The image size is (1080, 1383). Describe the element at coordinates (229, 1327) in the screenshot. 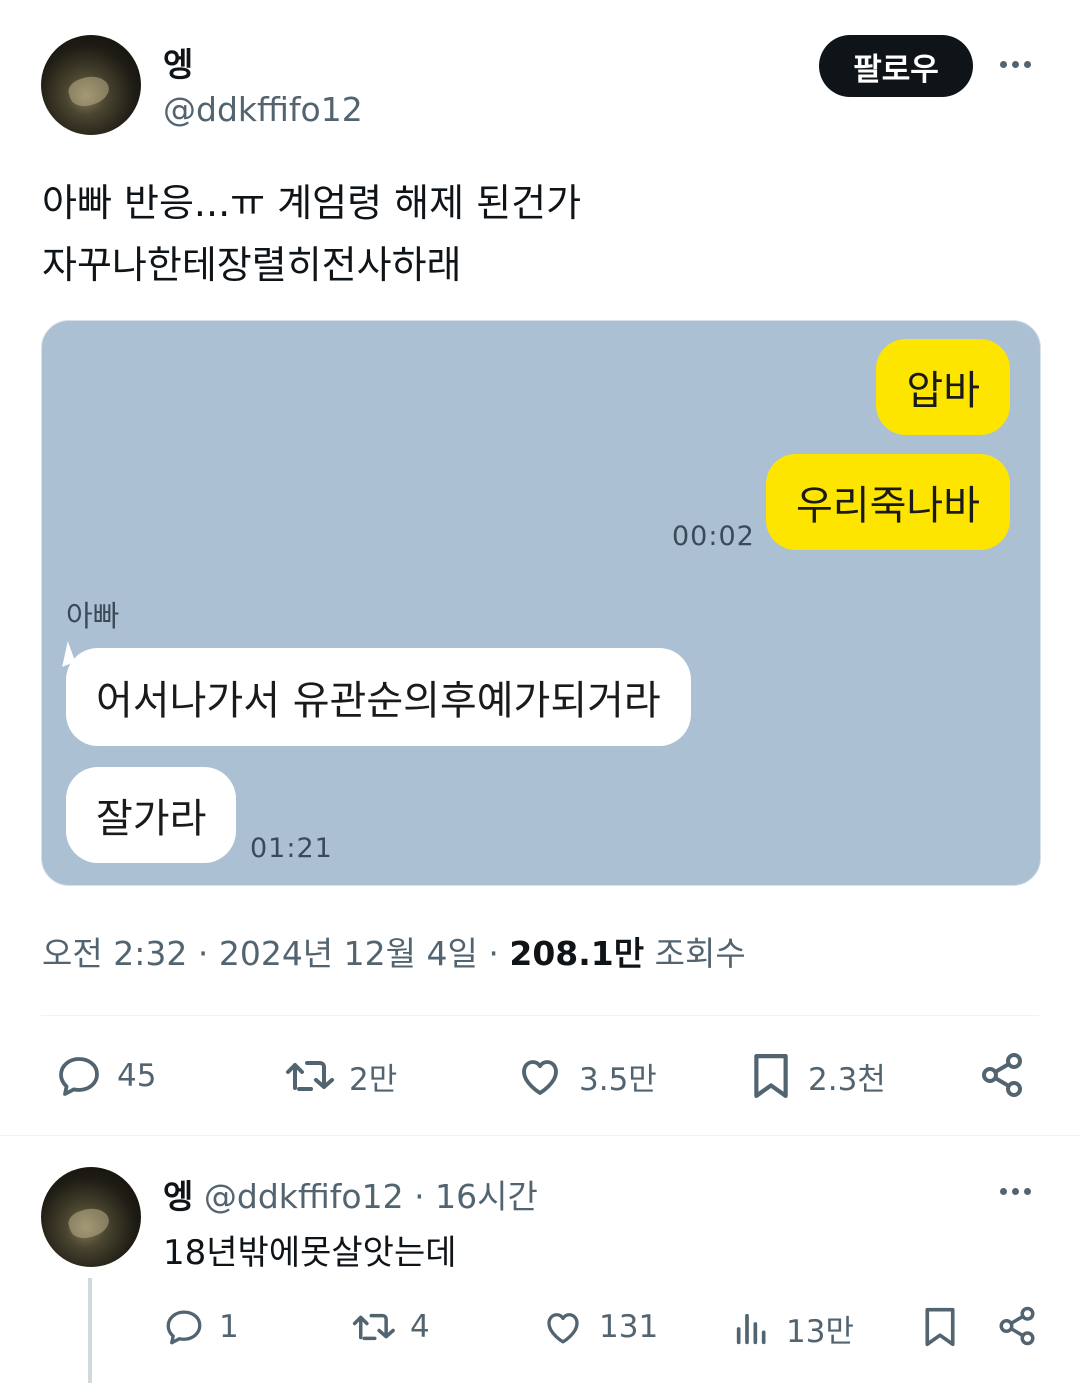

I see `reply-reply-count: 1` at that location.